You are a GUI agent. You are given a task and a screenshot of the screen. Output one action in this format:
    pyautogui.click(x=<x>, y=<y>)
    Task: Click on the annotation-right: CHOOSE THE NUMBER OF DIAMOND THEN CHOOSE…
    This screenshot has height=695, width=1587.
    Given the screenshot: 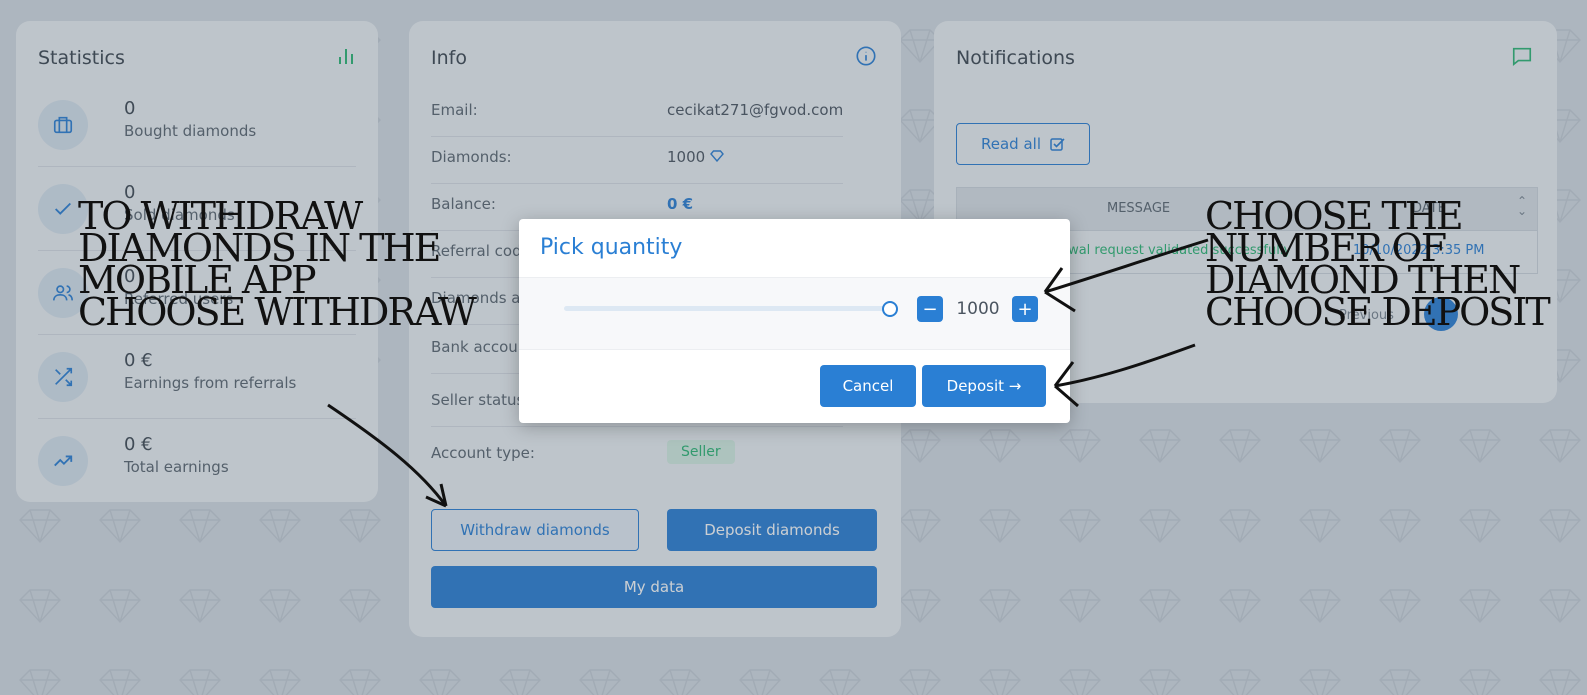 What is the action you would take?
    pyautogui.click(x=1378, y=264)
    